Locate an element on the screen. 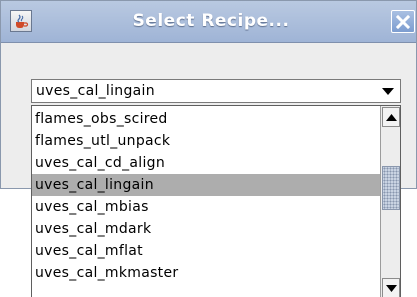  scroll-up-button is located at coordinates (391, 117).